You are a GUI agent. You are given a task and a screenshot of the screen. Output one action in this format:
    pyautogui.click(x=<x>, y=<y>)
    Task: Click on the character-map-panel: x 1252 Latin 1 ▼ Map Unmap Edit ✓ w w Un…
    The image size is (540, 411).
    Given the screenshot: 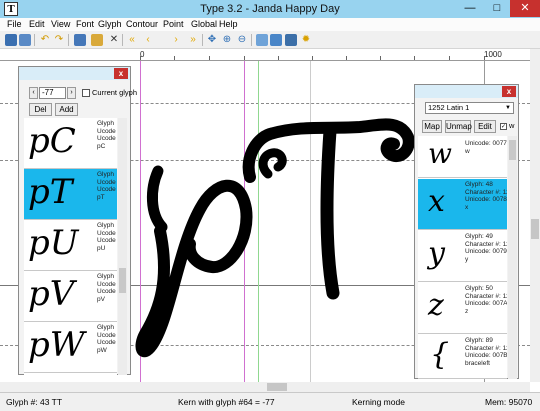 What is the action you would take?
    pyautogui.click(x=466, y=231)
    